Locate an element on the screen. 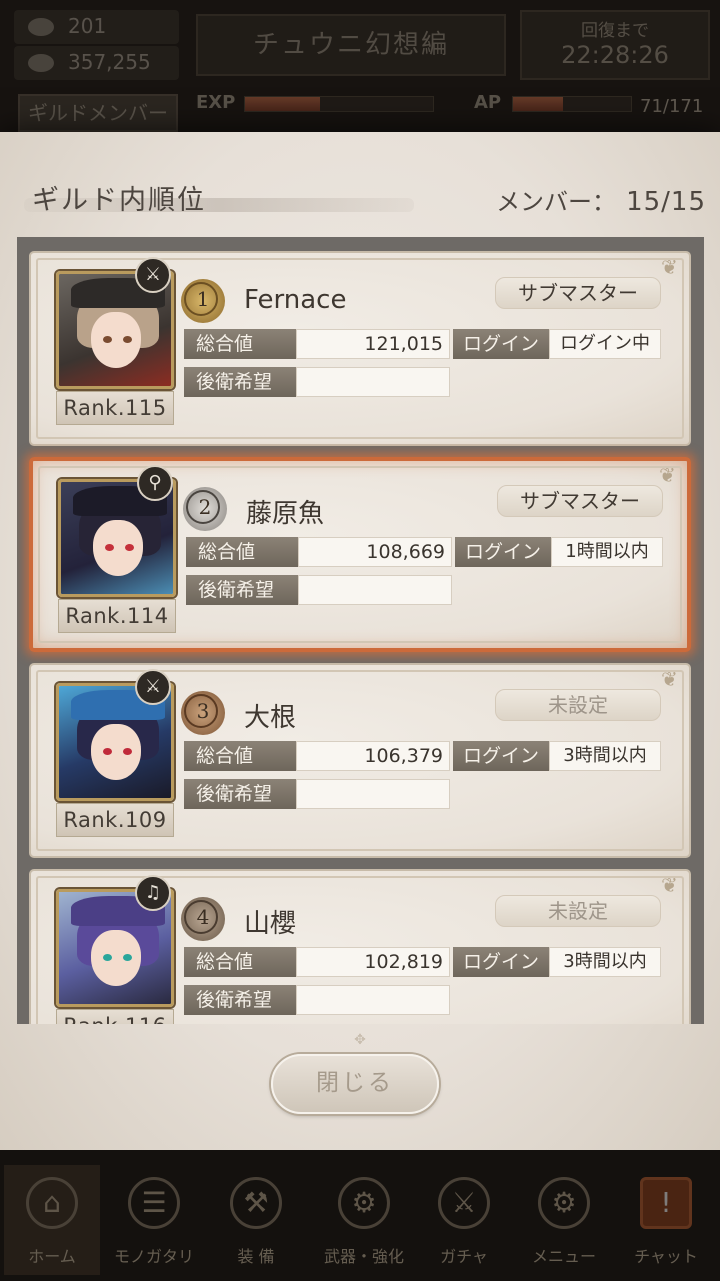 This screenshot has height=1281, width=720. member-name: 大根 is located at coordinates (270, 718).